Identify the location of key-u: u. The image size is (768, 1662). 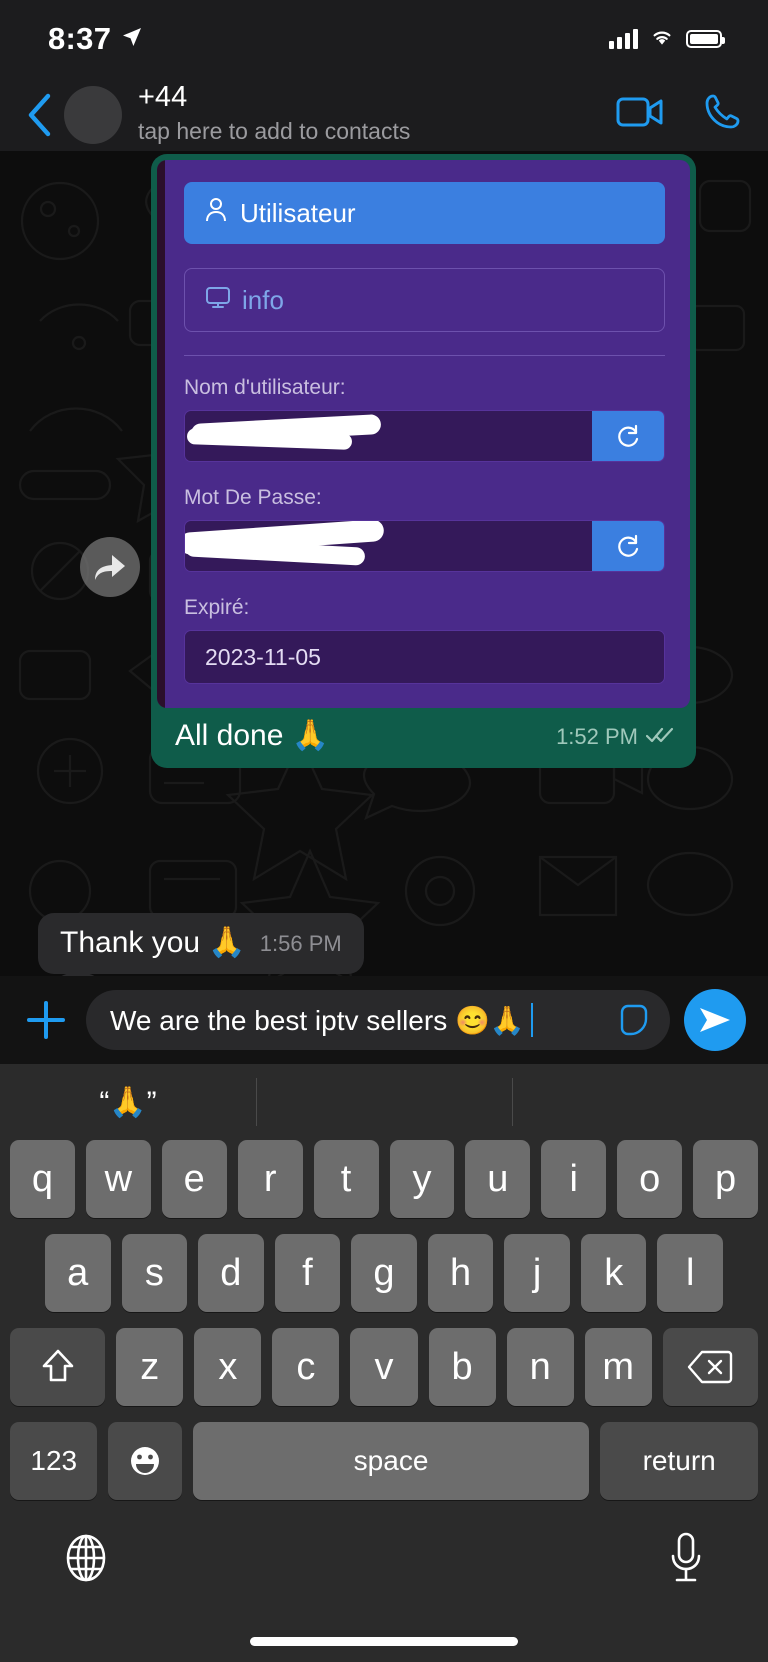
(498, 1179).